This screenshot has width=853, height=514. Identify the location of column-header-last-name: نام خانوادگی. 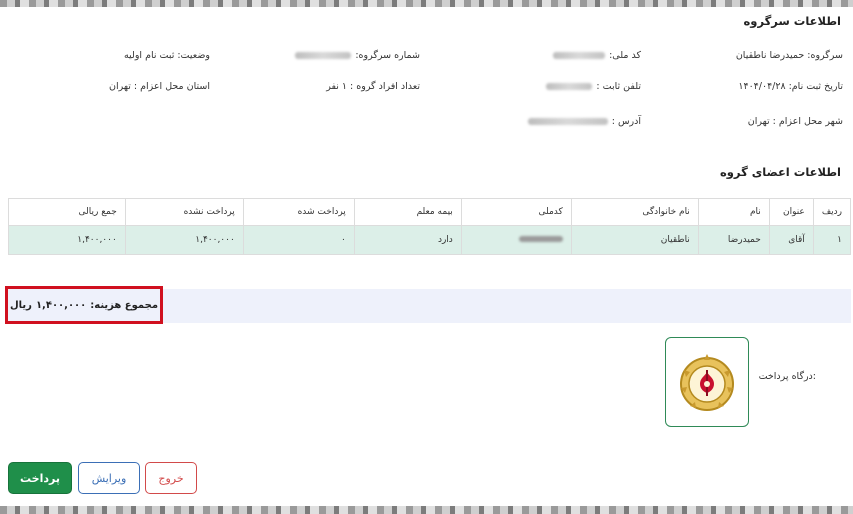
(634, 212).